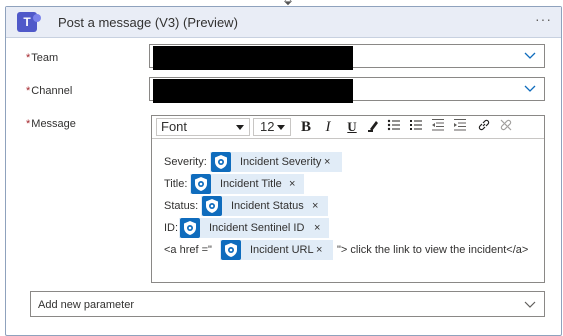 This screenshot has width=563, height=336. What do you see at coordinates (86, 305) in the screenshot?
I see `add-parameter-label: Add new parameter` at bounding box center [86, 305].